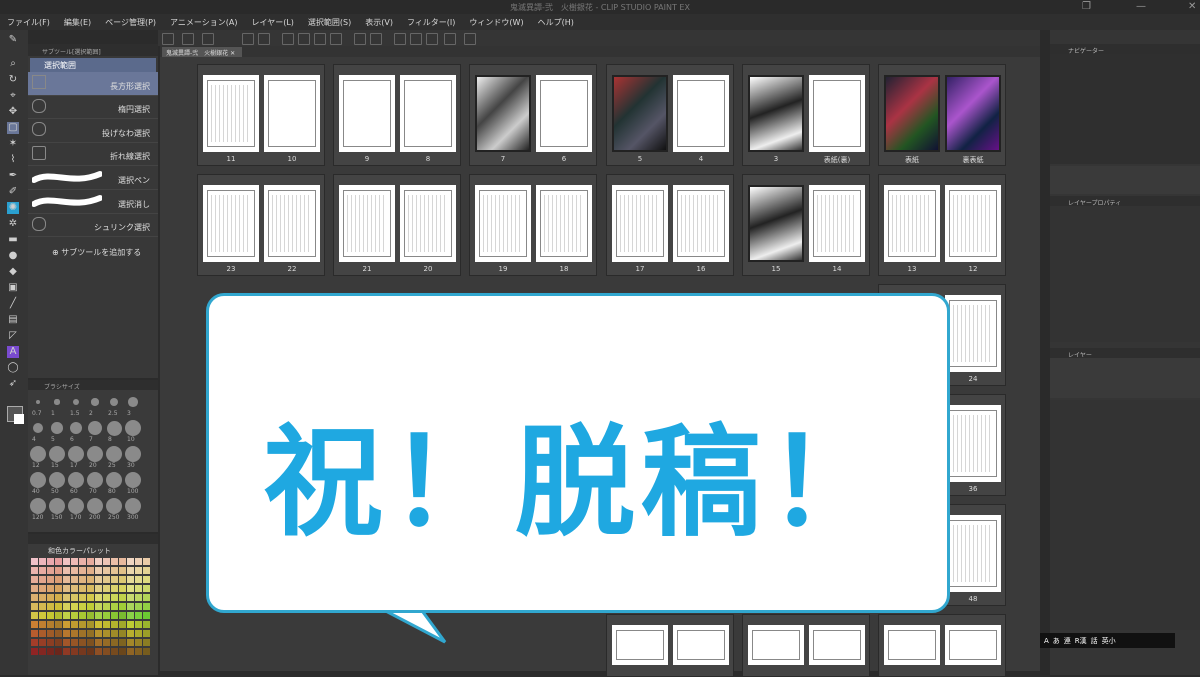  Describe the element at coordinates (431, 22) in the screenshot. I see `menu-filter: フィルター(I)` at that location.